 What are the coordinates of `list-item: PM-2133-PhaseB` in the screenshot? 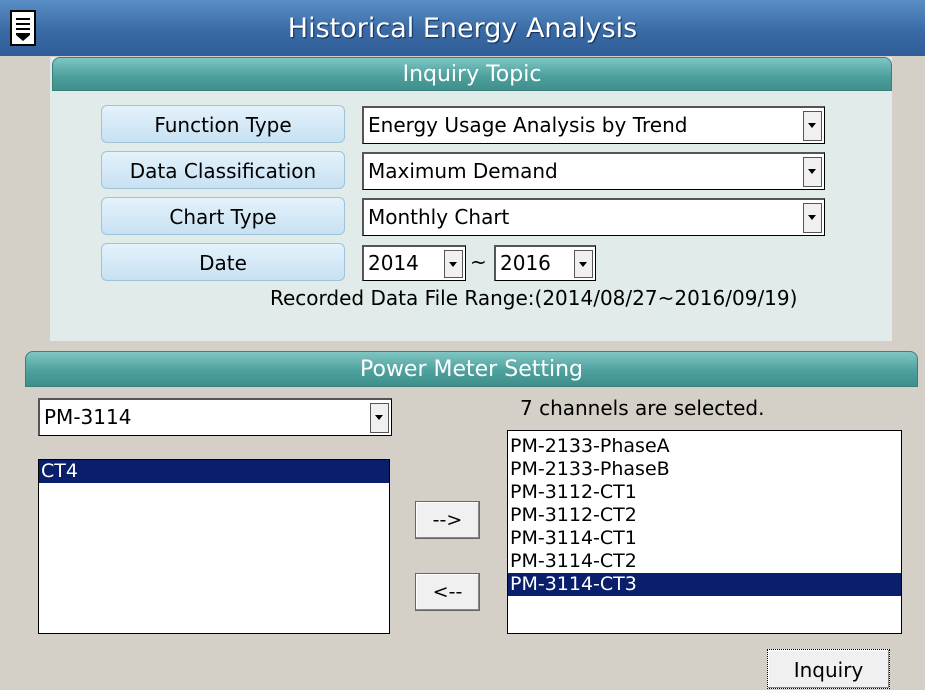 It's located at (704, 469).